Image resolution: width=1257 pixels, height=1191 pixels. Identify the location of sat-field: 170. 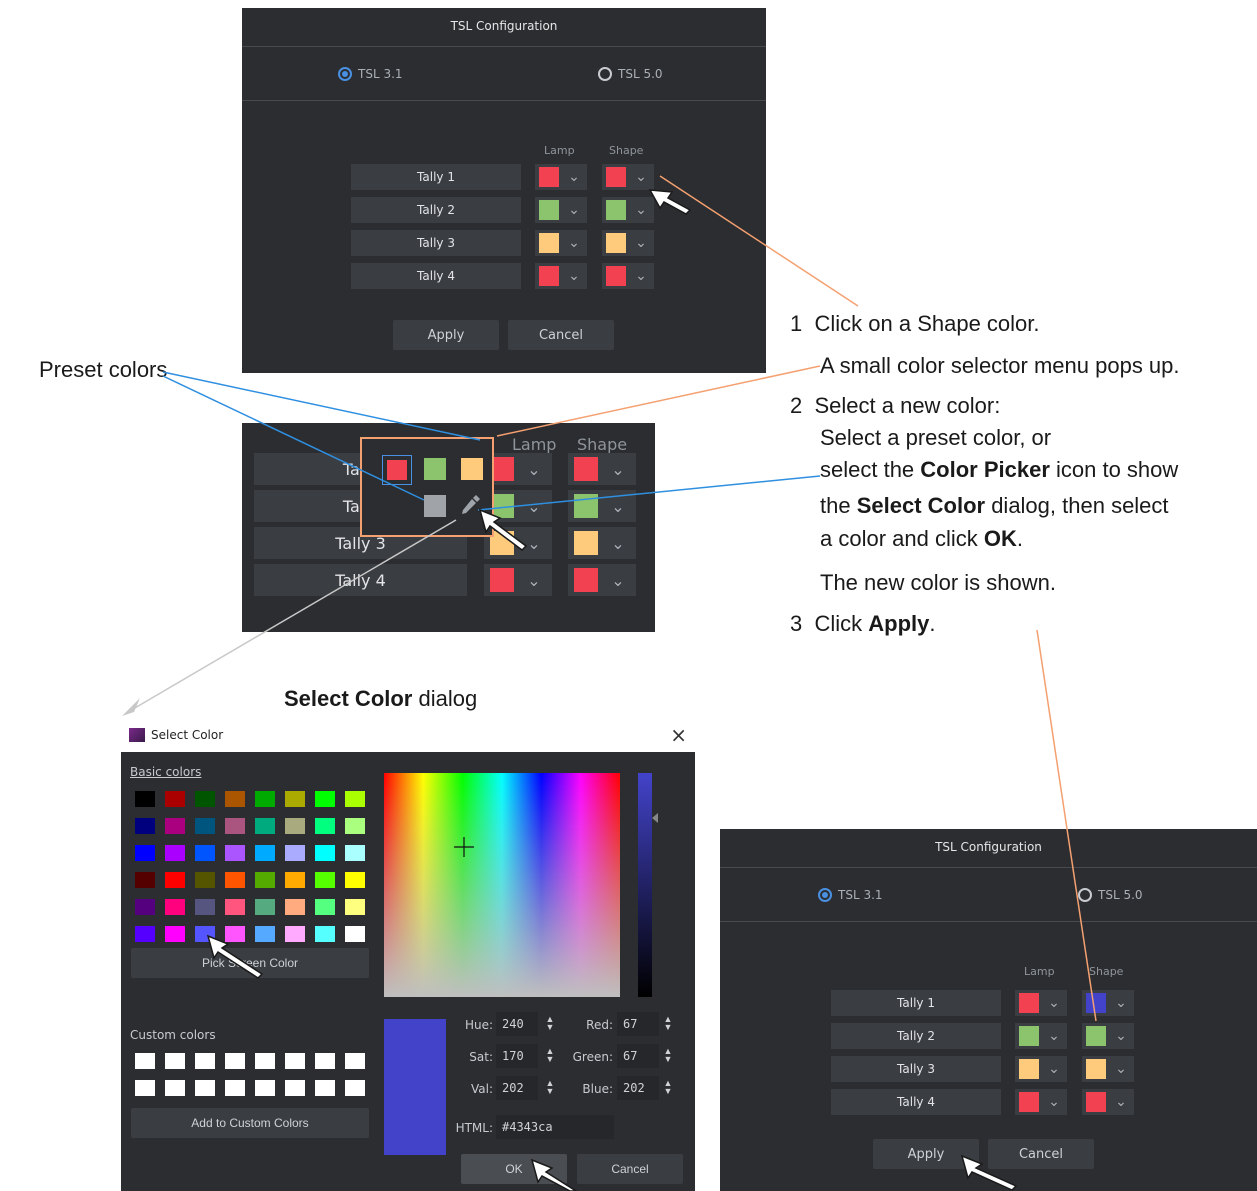
(517, 1056).